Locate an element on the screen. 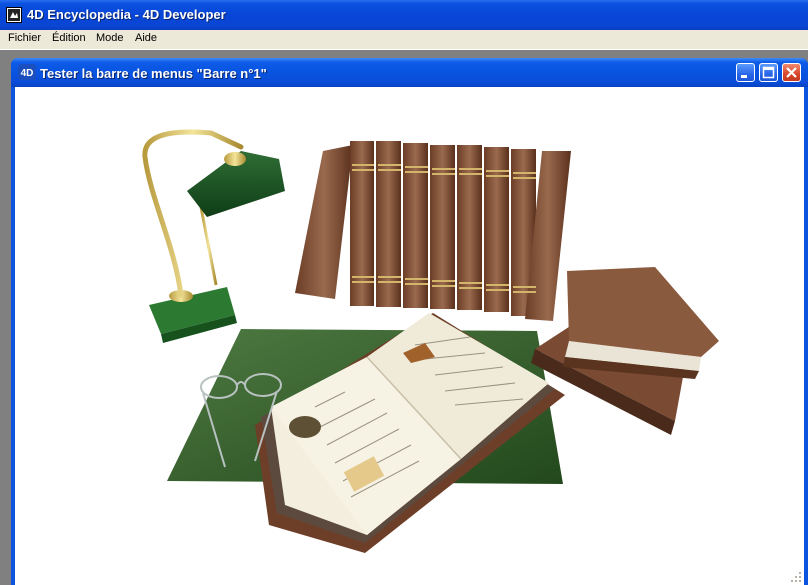 This screenshot has width=808, height=585. menu-edition: Édition is located at coordinates (69, 38).